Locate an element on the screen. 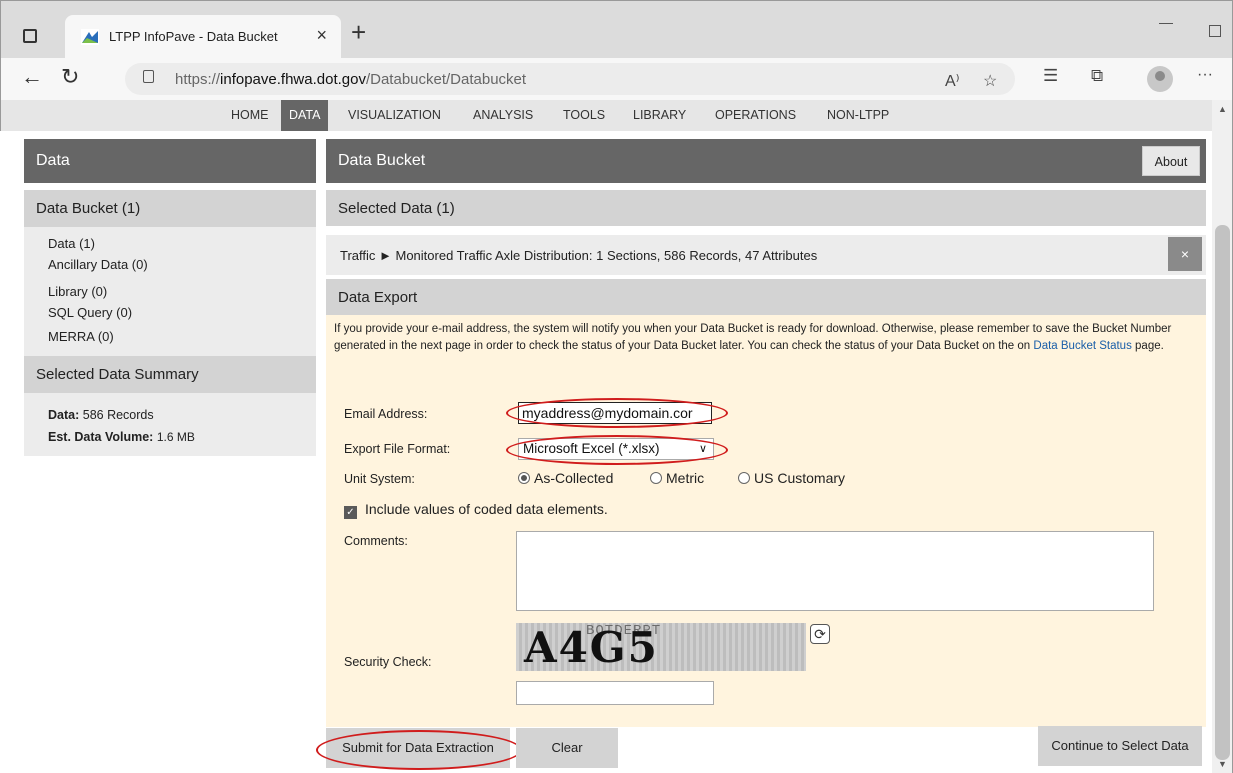  nav-tools: TOOLS is located at coordinates (584, 115).